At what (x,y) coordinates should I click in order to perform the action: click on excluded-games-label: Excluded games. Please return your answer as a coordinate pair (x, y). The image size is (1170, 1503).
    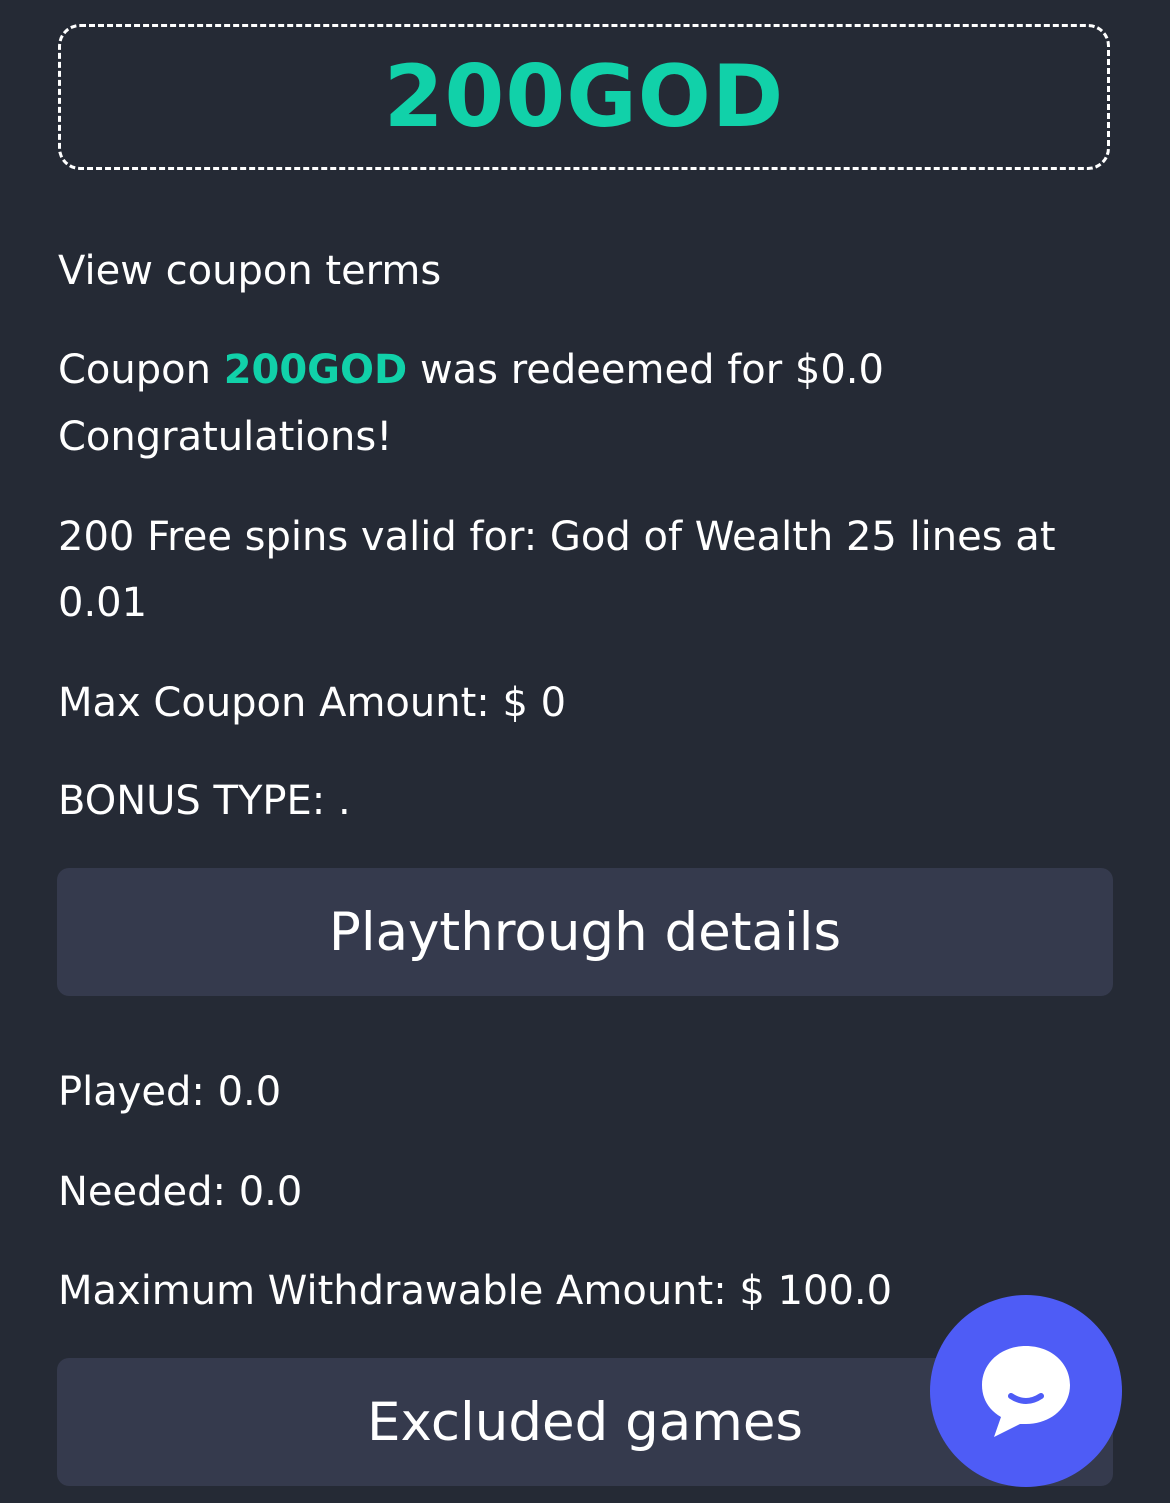
    Looking at the image, I should click on (585, 1422).